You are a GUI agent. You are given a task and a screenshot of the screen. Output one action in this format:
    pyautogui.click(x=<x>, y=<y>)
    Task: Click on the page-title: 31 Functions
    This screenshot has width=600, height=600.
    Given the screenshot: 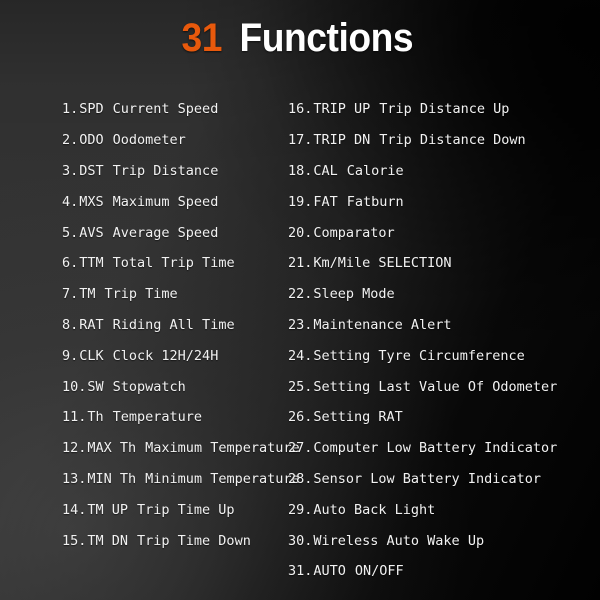 What is the action you would take?
    pyautogui.click(x=300, y=38)
    